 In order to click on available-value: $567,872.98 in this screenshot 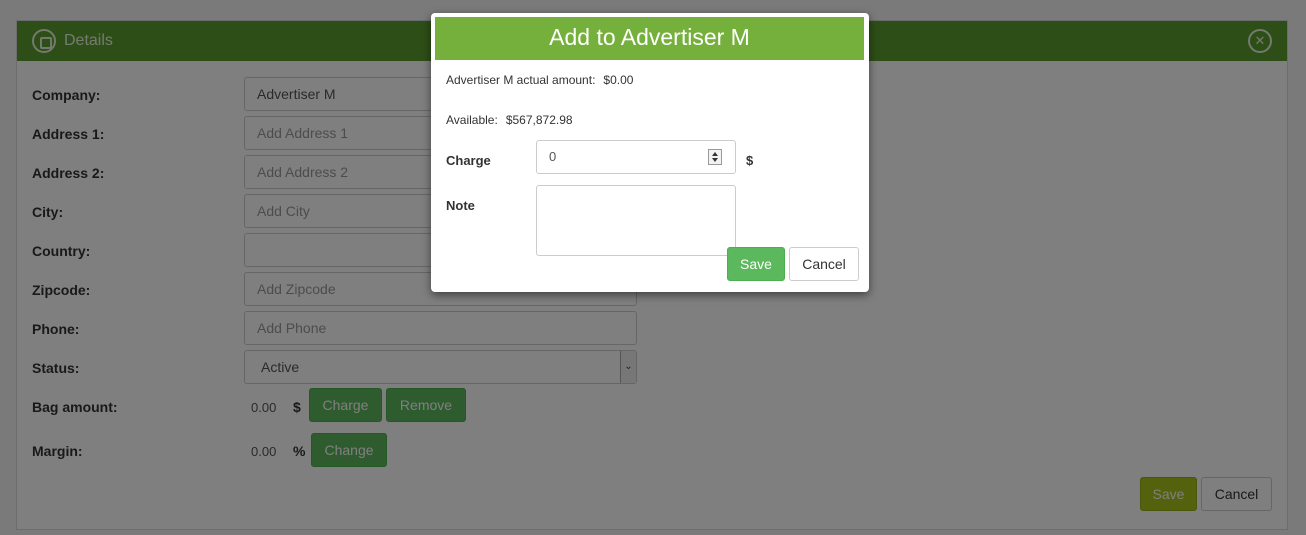, I will do `click(539, 120)`.